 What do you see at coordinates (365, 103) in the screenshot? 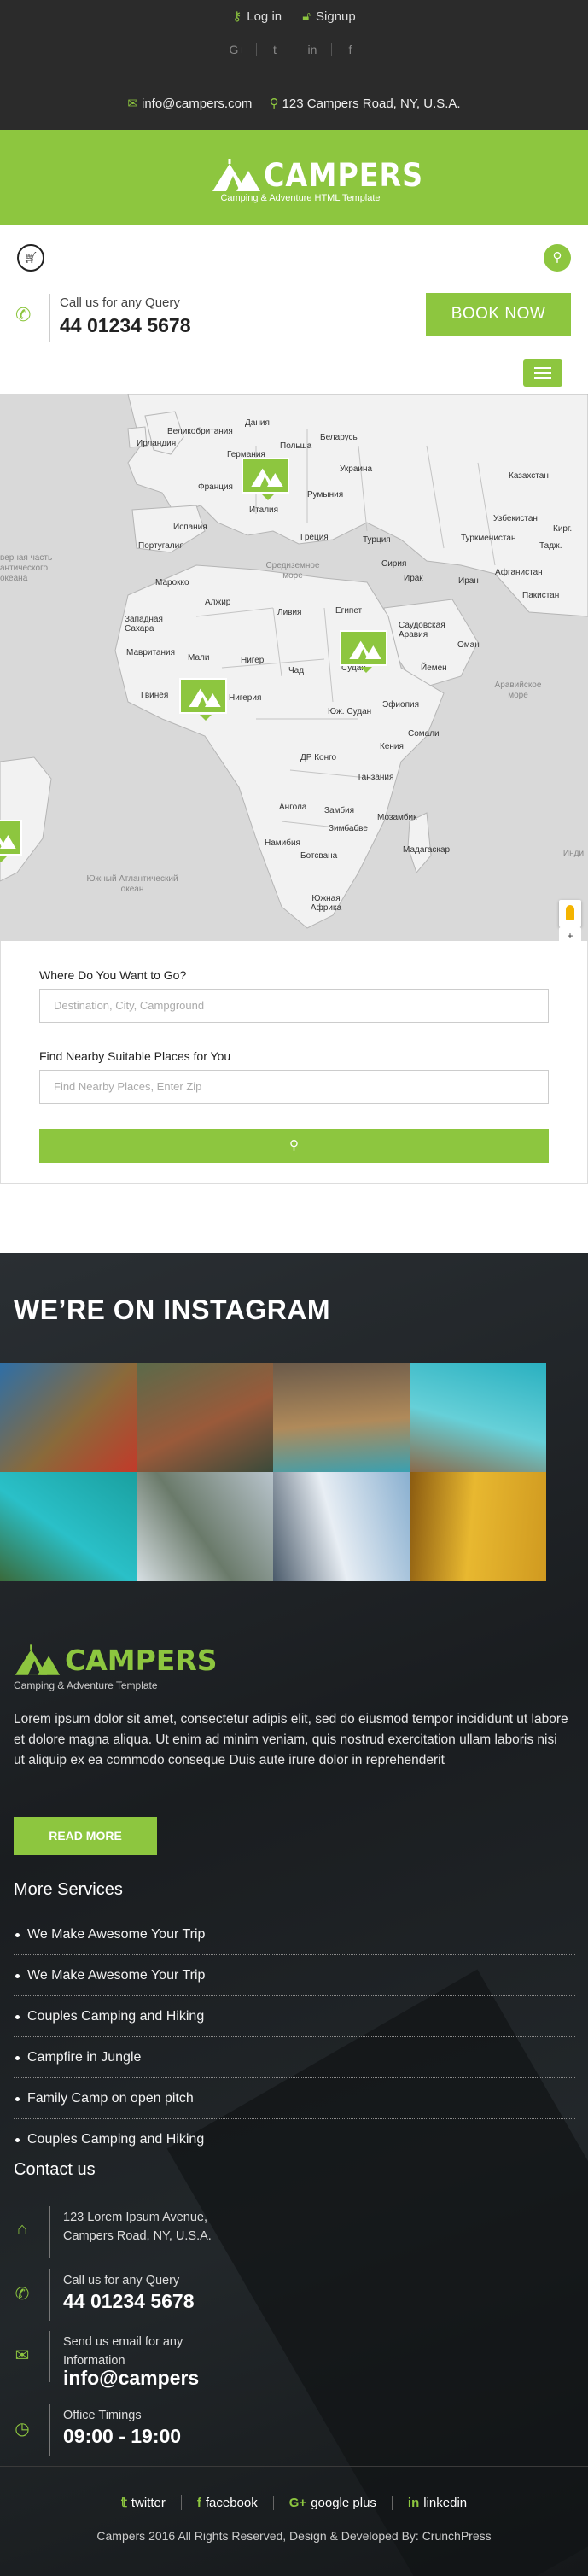
I see `top-address: ⚲ 123 Campers Road, NY, U.S.A.` at bounding box center [365, 103].